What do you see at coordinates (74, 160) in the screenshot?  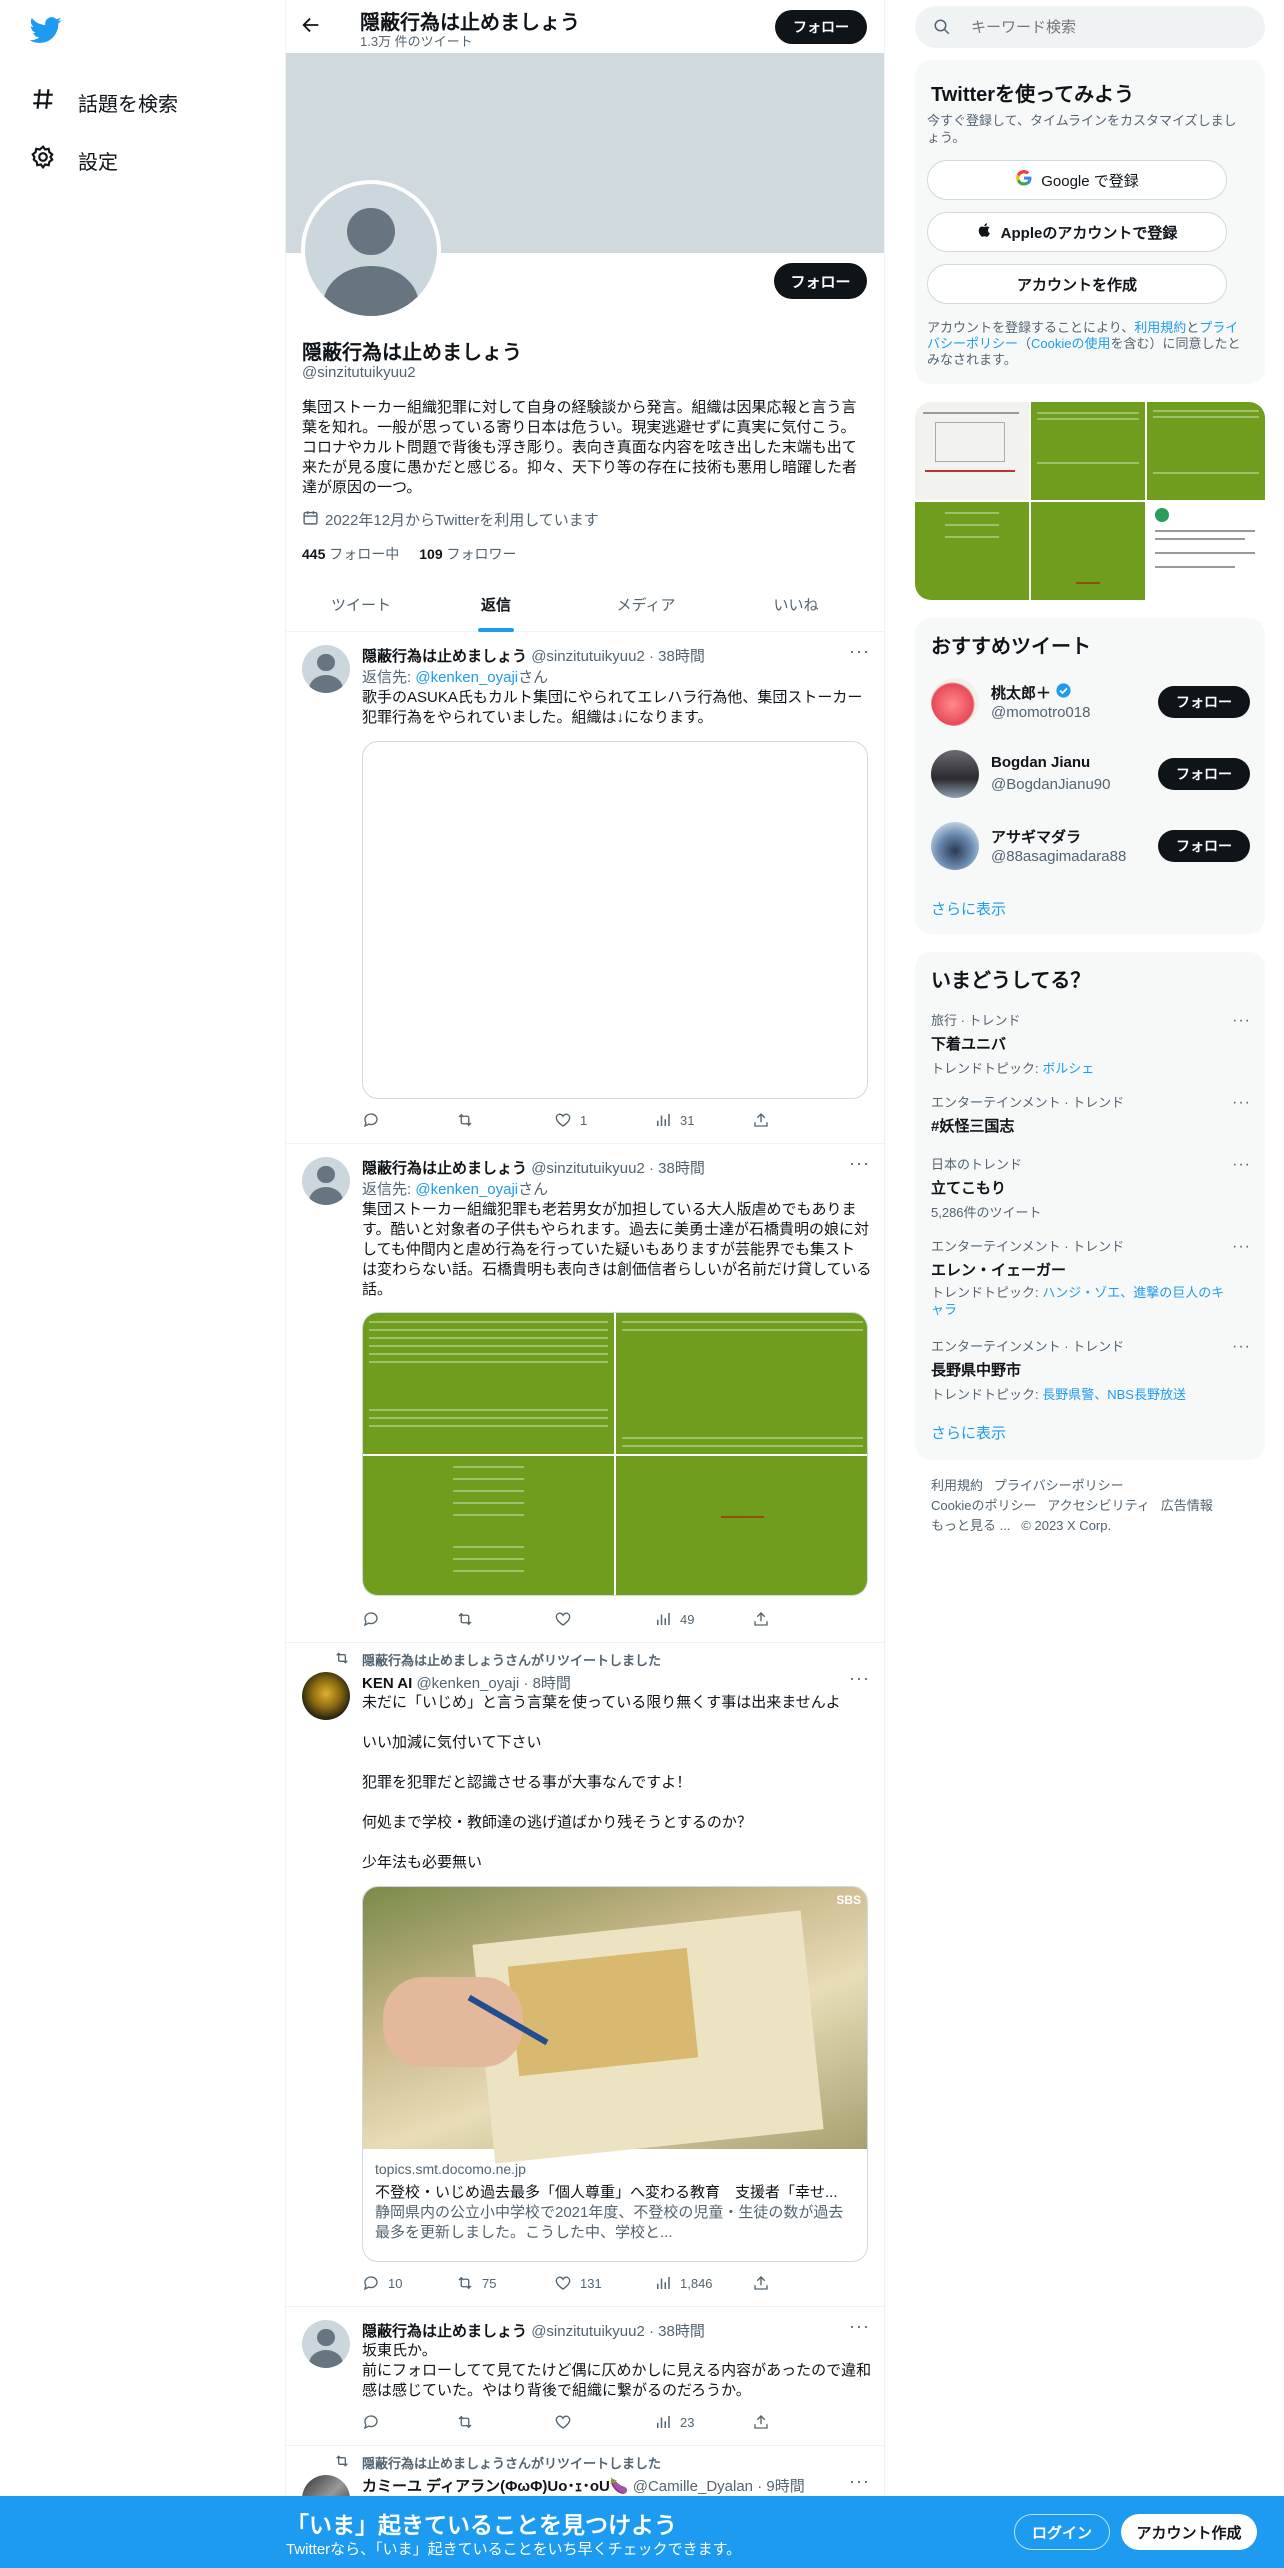 I see `nav-settings: 設定` at bounding box center [74, 160].